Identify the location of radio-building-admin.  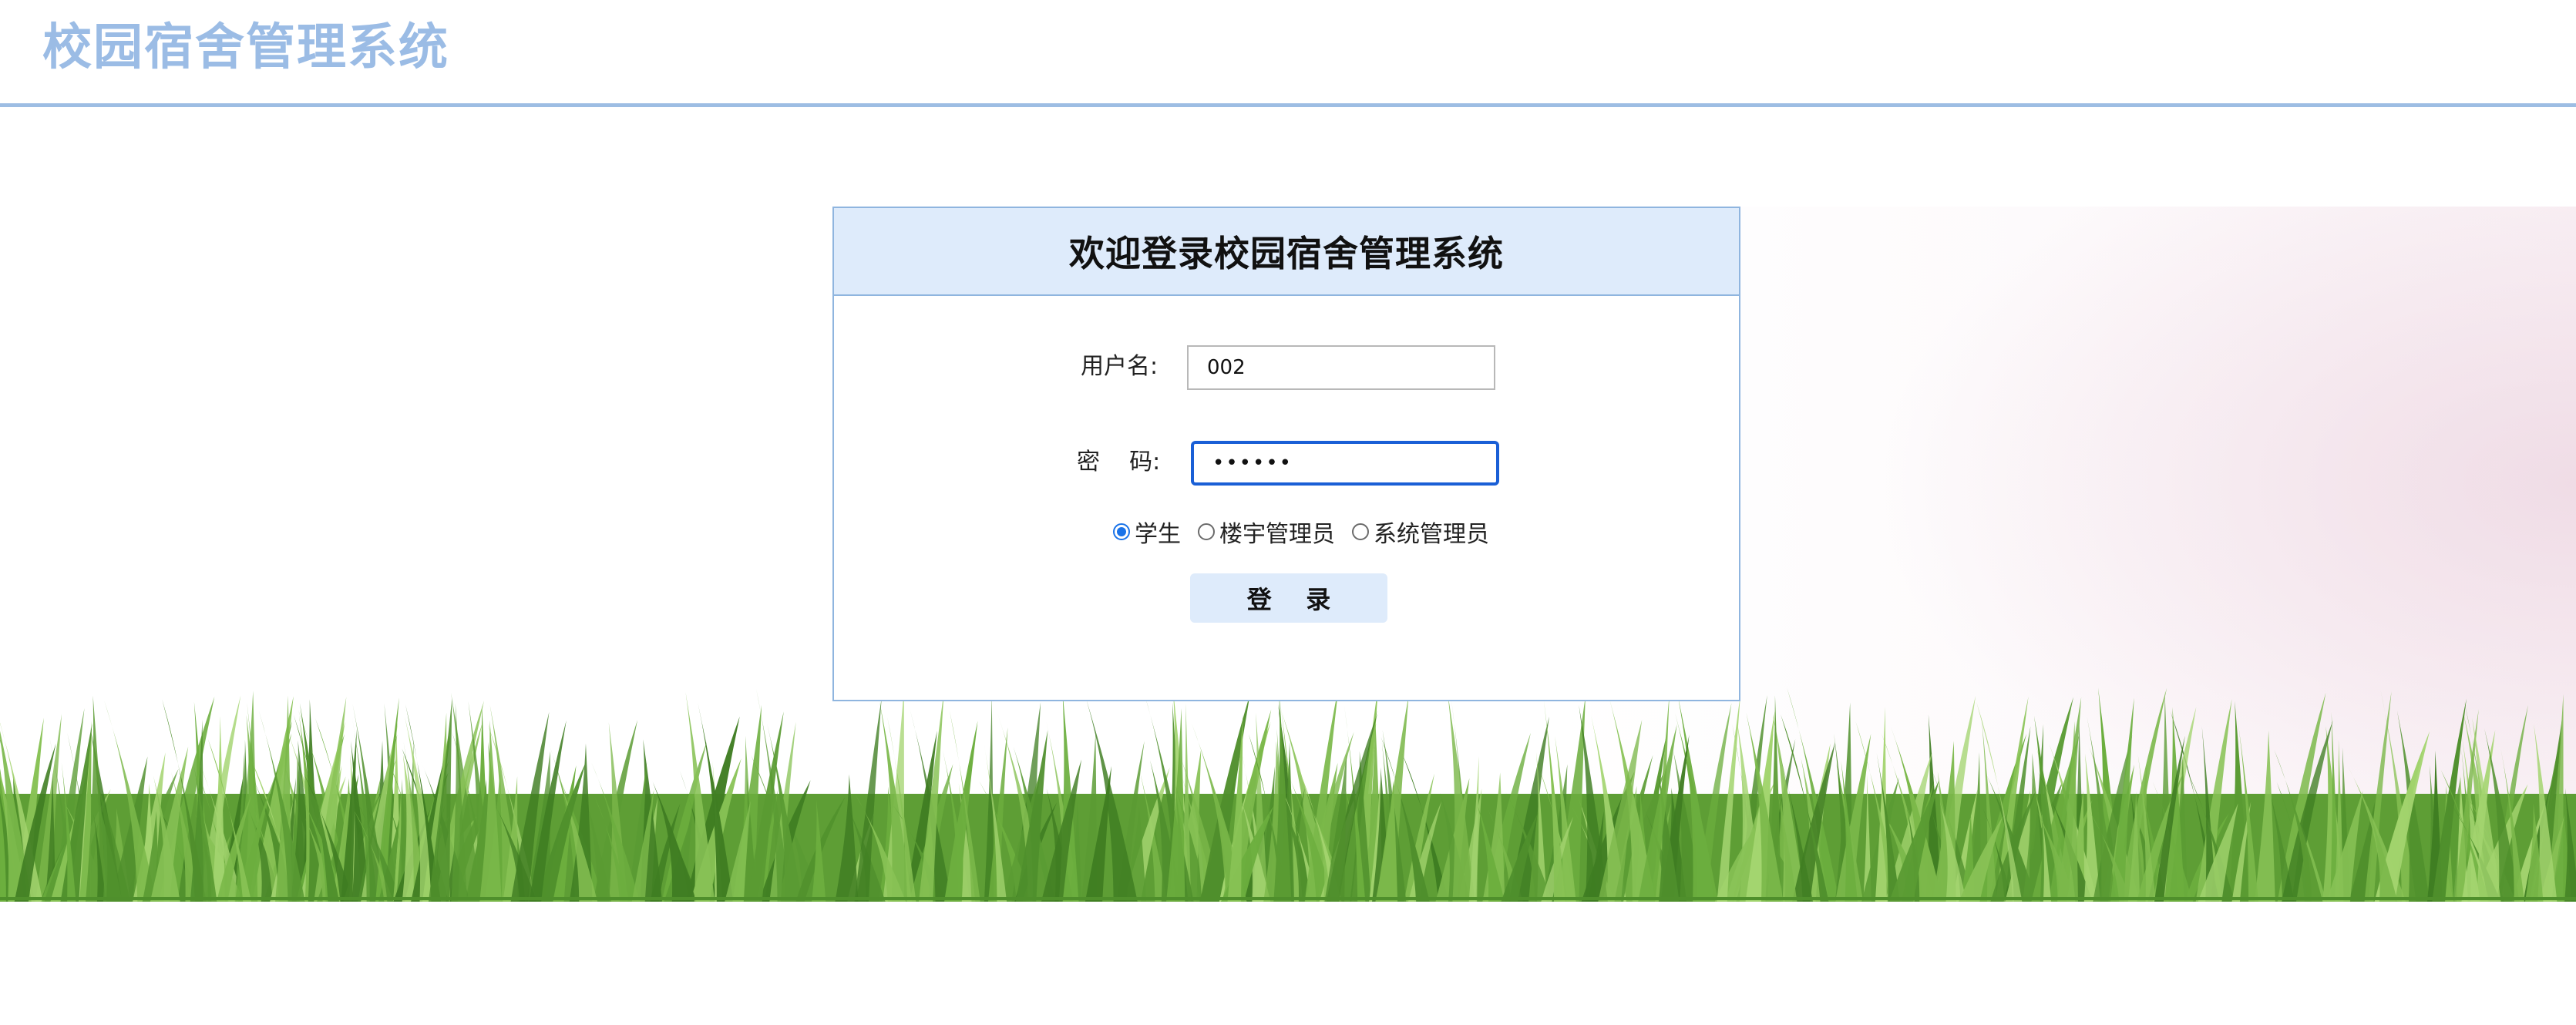
(1206, 531).